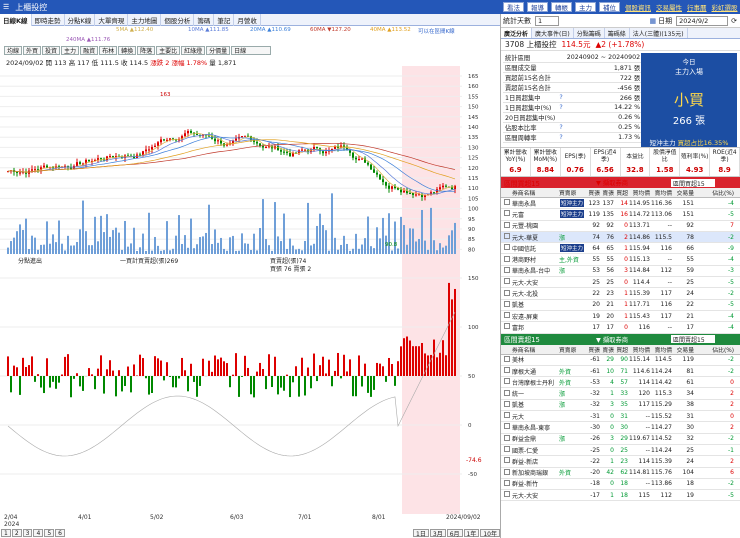 The image size is (740, 538). What do you see at coordinates (620, 485) in the screenshot?
I see `table-row: 群益-新竹 -18 0 18 -- 113.86 18 -2` at bounding box center [620, 485].